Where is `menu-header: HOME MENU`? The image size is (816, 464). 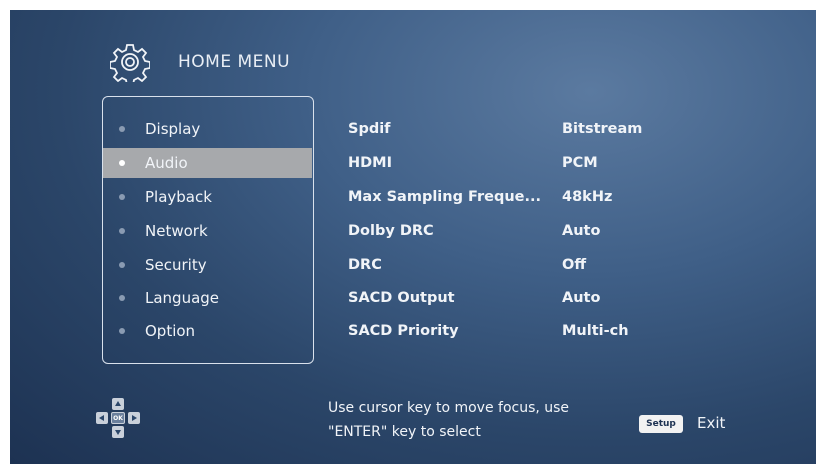
menu-header: HOME MENU is located at coordinates (200, 62).